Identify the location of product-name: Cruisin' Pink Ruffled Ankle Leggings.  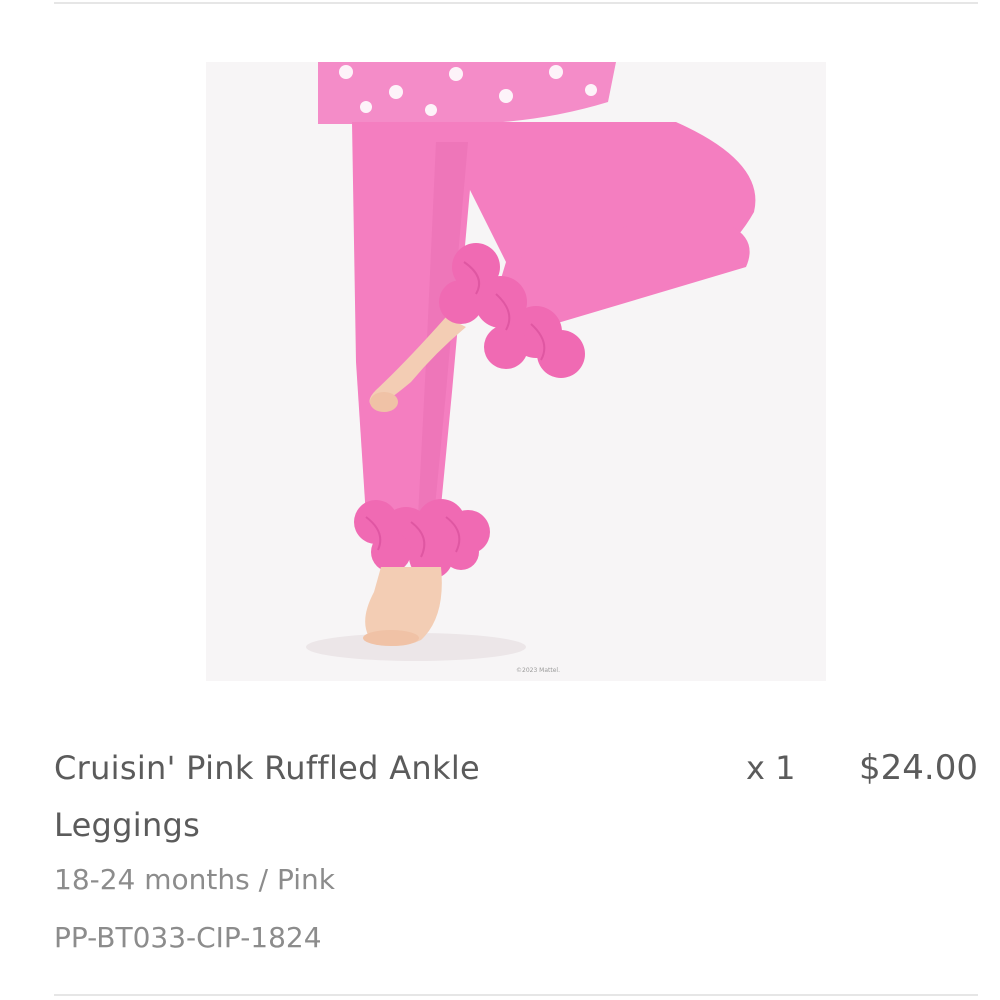
(334, 797).